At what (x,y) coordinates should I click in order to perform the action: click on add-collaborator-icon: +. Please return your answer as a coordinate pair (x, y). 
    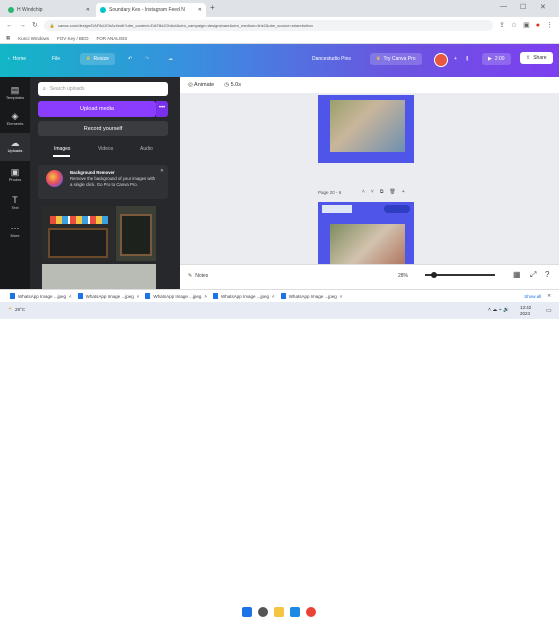
    Looking at the image, I should click on (455, 59).